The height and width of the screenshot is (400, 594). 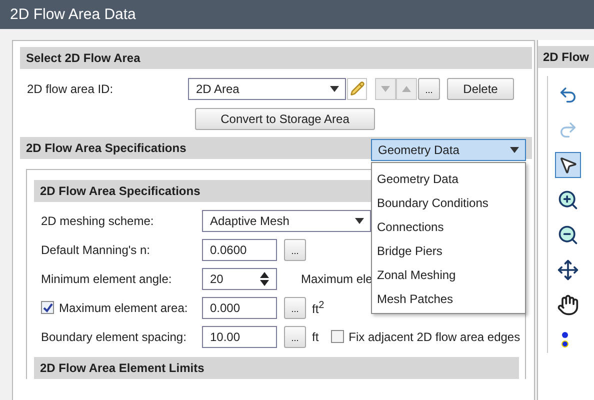 I want to click on zoom-in-icon, so click(x=567, y=200).